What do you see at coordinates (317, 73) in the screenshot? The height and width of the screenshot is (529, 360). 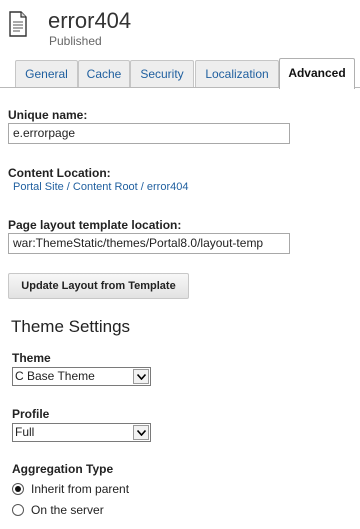 I see `tab-advanced: Advanced` at bounding box center [317, 73].